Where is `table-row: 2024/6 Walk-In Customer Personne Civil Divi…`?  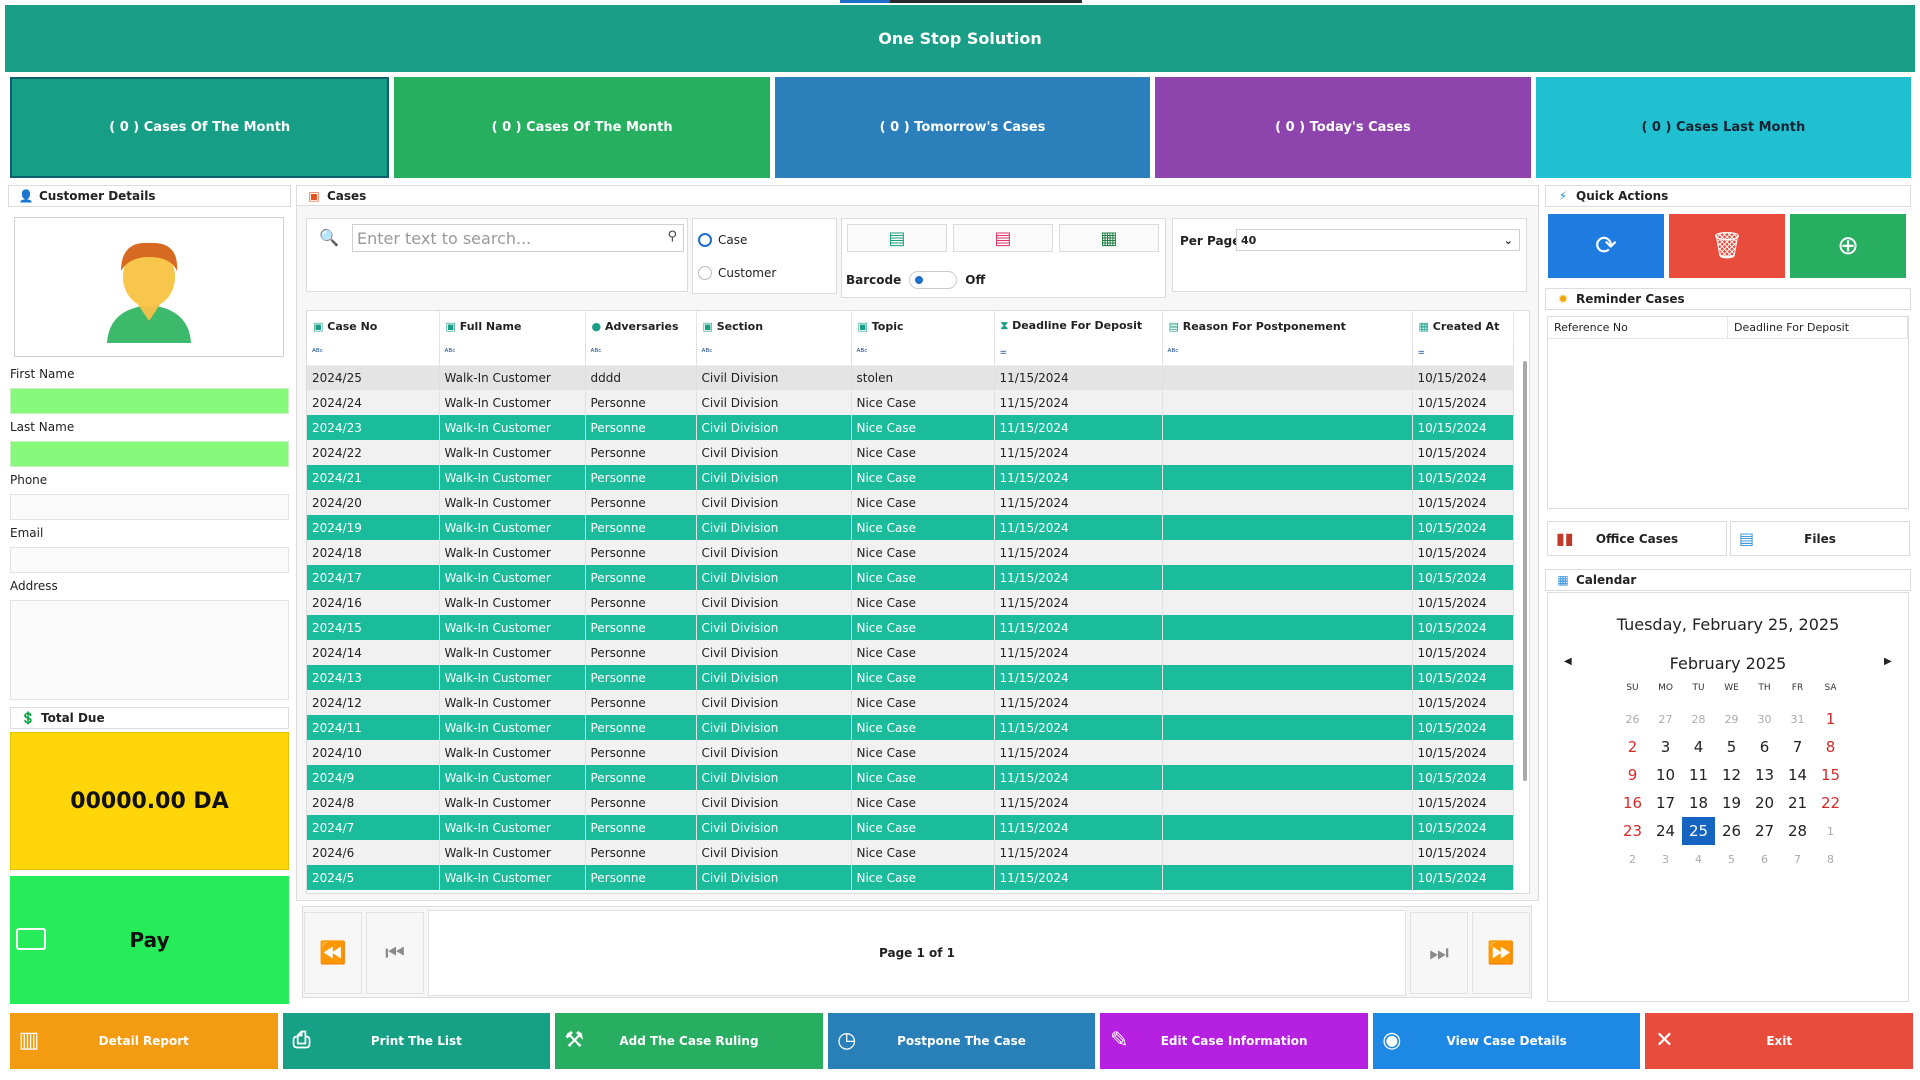 table-row: 2024/6 Walk-In Customer Personne Civil Divi… is located at coordinates (910, 852).